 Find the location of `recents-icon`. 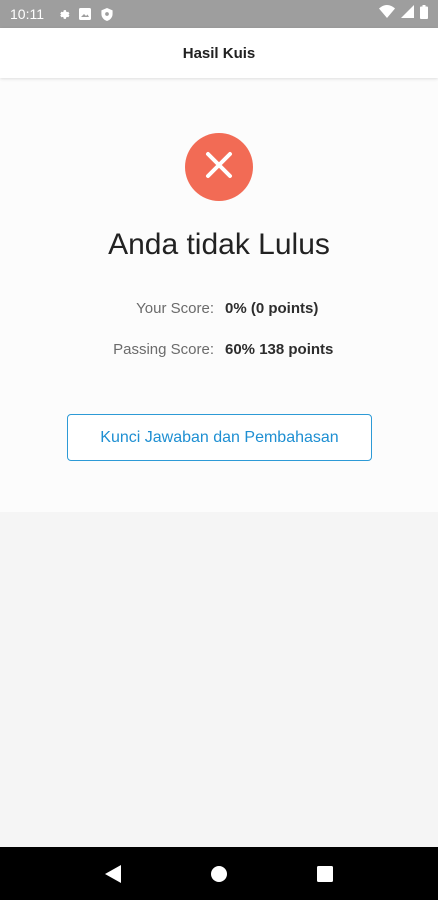

recents-icon is located at coordinates (325, 874).